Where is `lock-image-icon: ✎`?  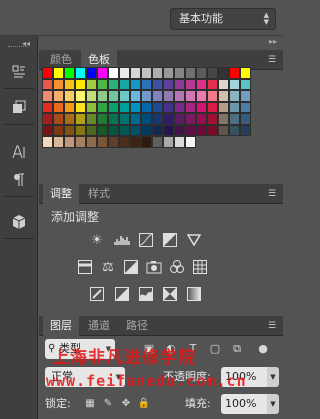 lock-image-icon: ✎ is located at coordinates (108, 404).